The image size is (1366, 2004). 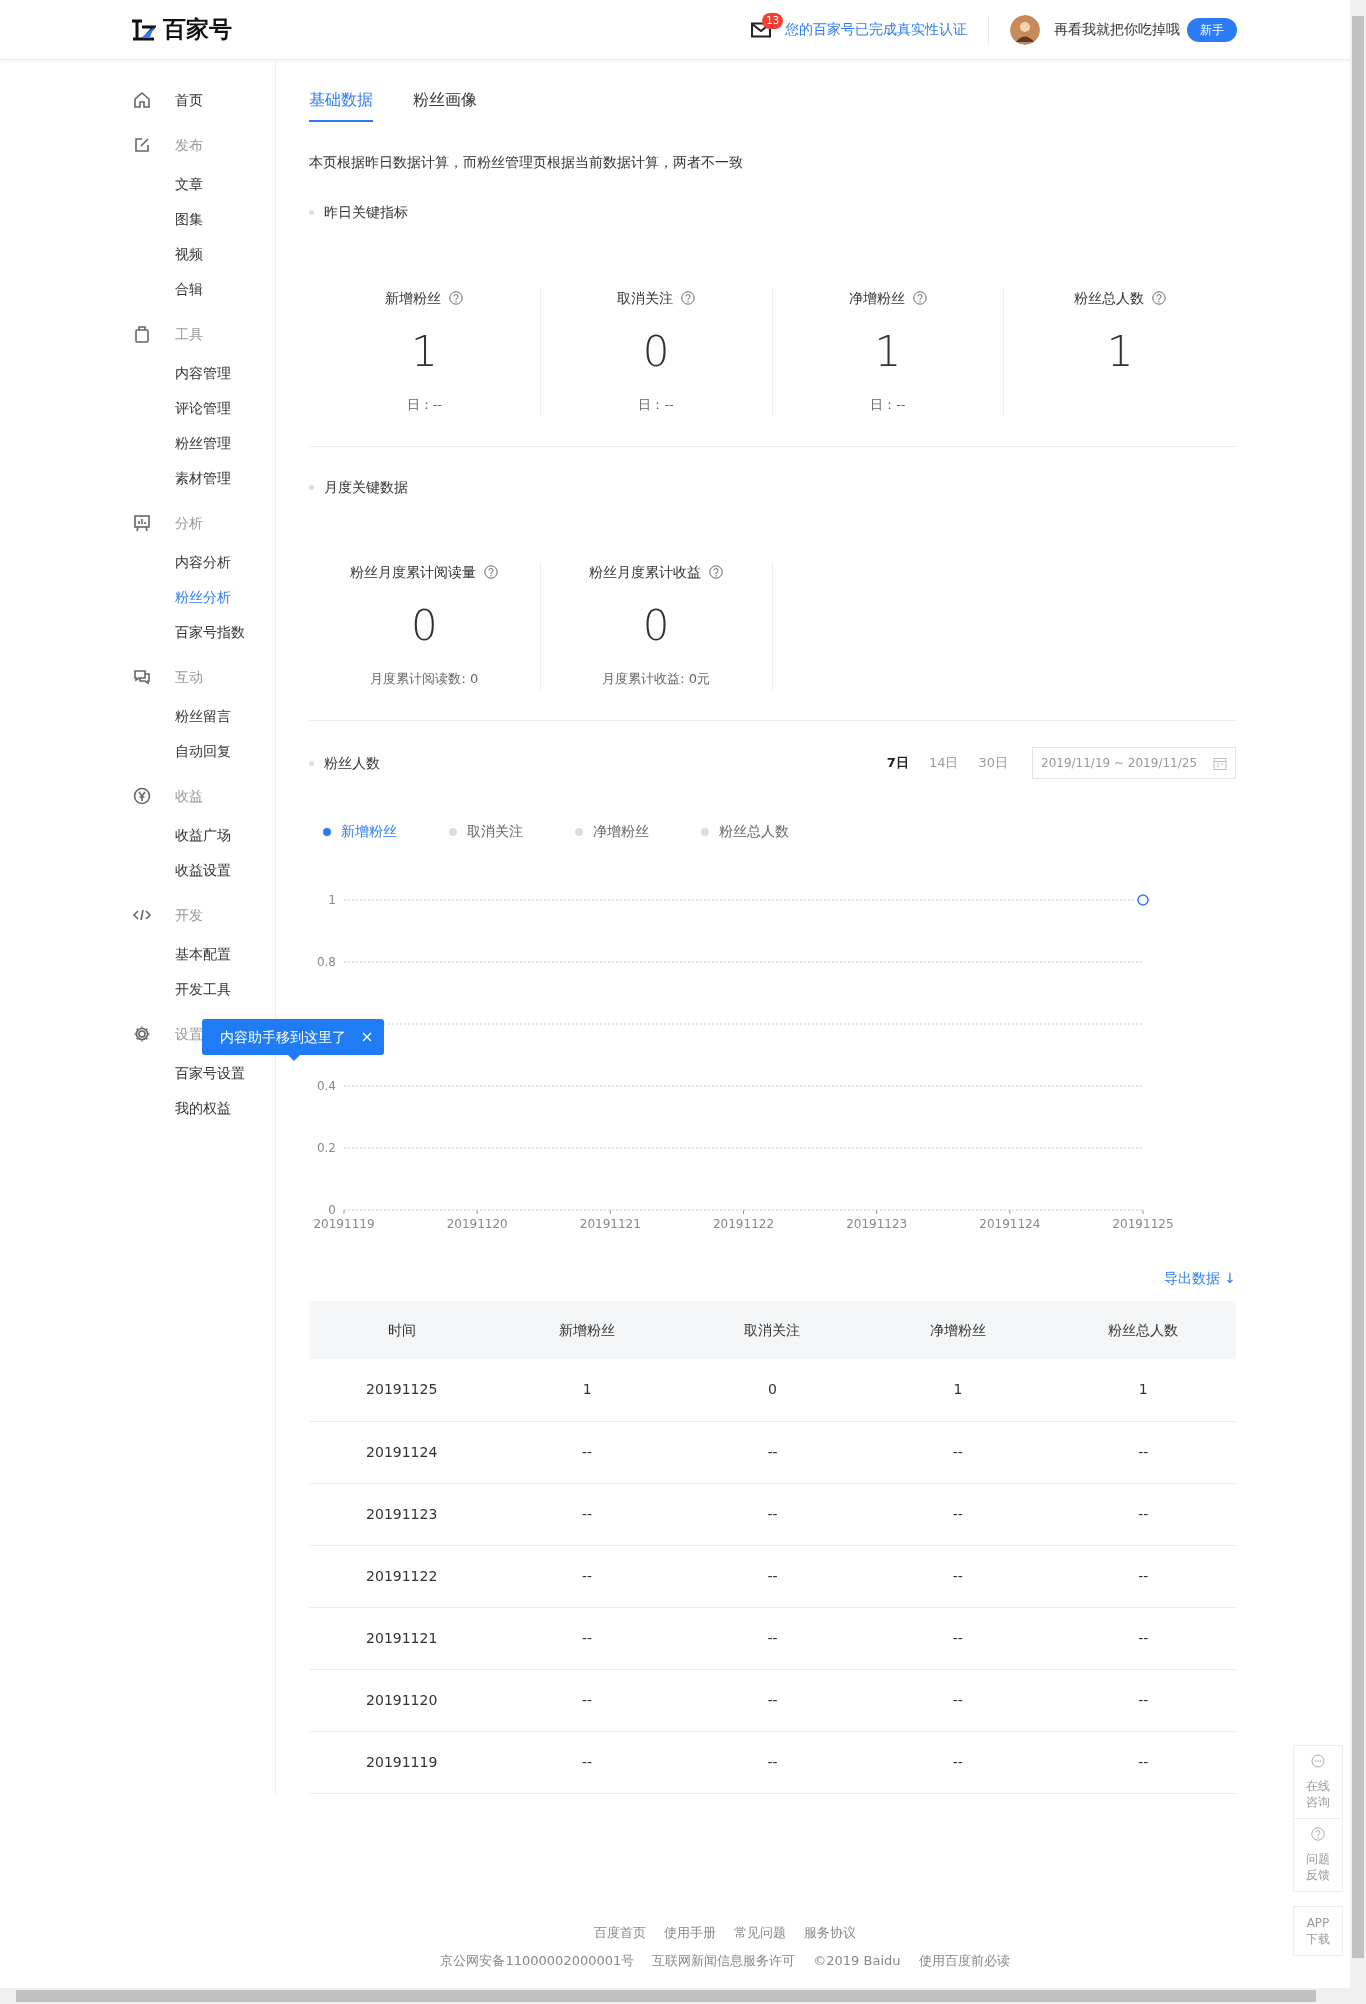 I want to click on table-cell: 20191125, so click(x=402, y=1390).